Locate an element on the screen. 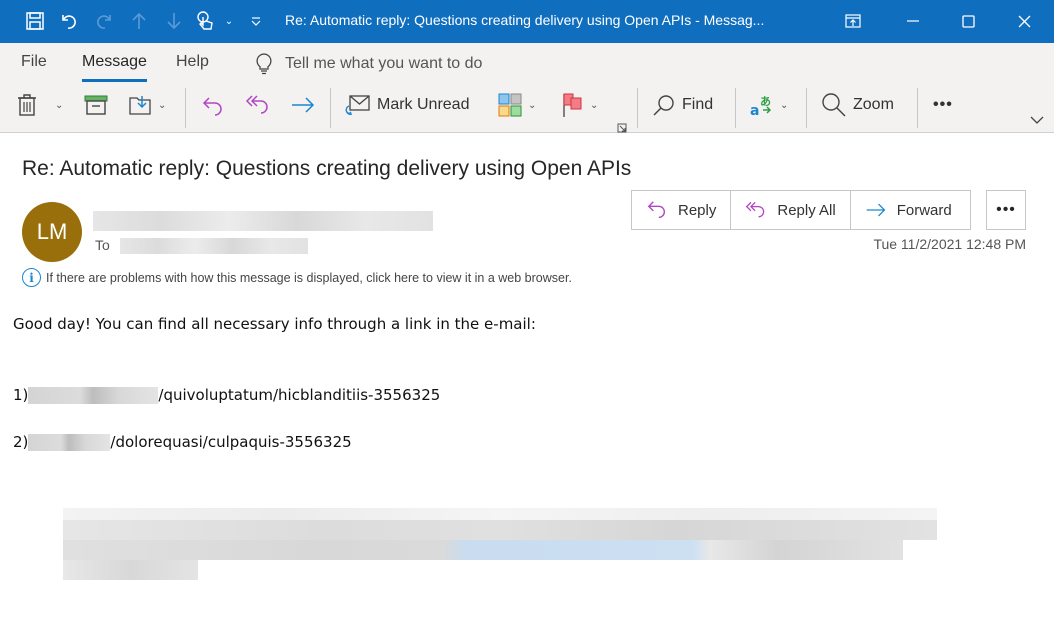 Image resolution: width=1054 pixels, height=620 pixels. reply-all-label: Reply All is located at coordinates (806, 210).